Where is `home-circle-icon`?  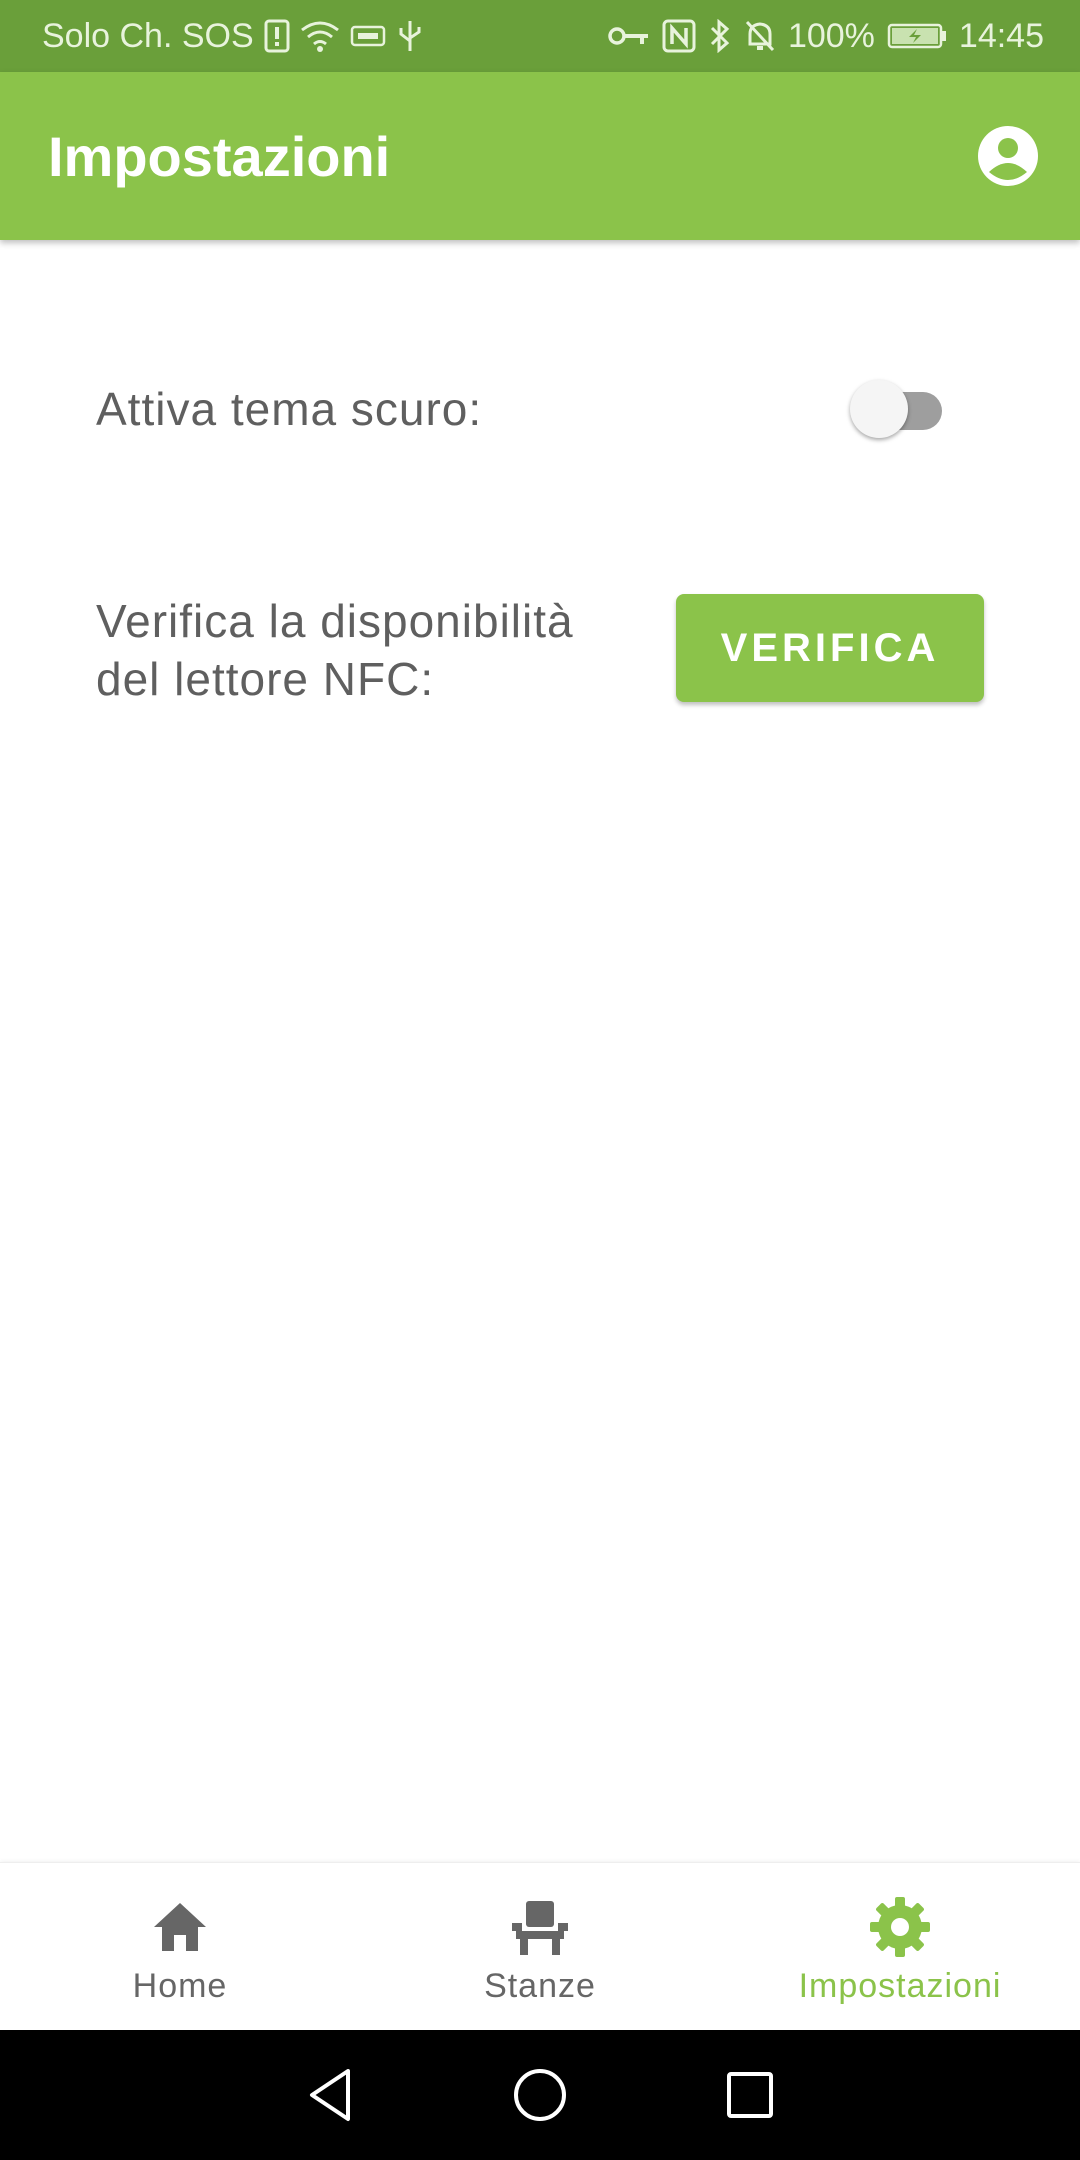 home-circle-icon is located at coordinates (540, 2095).